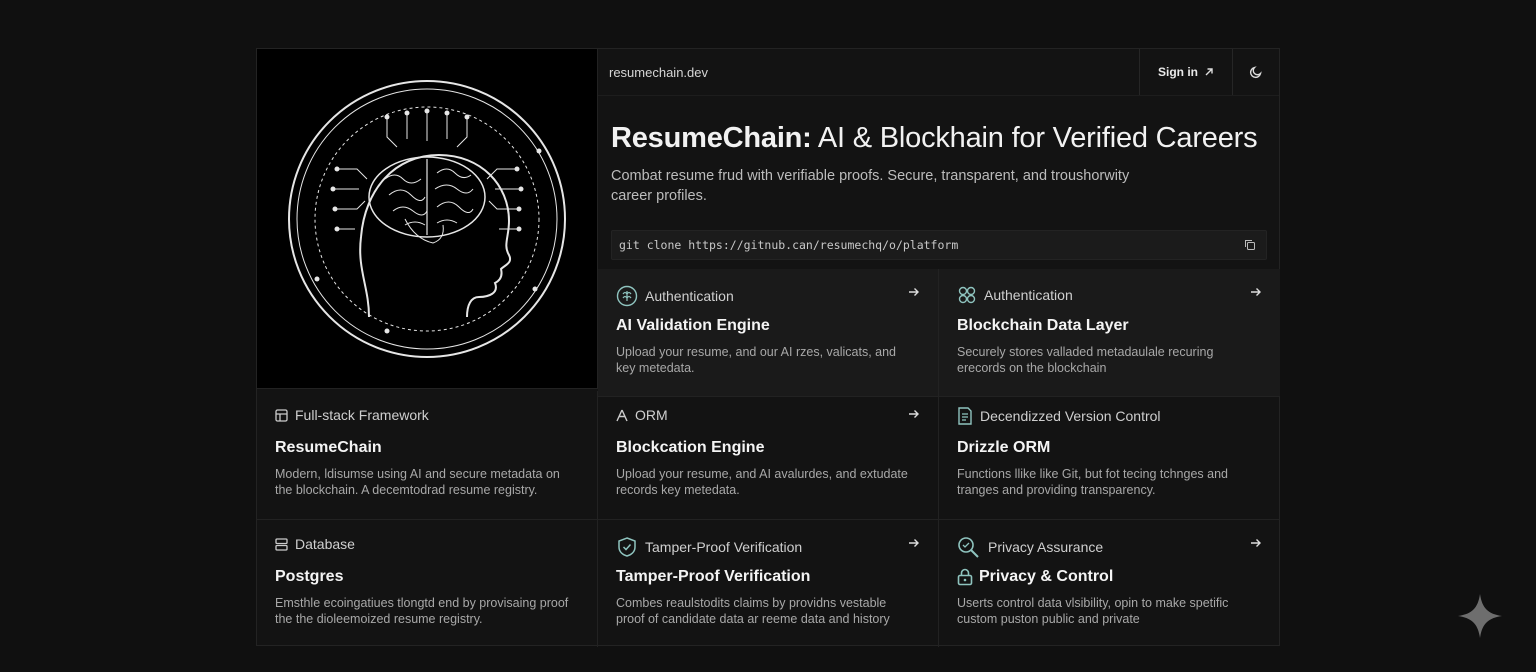  I want to click on database-icon, so click(281, 544).